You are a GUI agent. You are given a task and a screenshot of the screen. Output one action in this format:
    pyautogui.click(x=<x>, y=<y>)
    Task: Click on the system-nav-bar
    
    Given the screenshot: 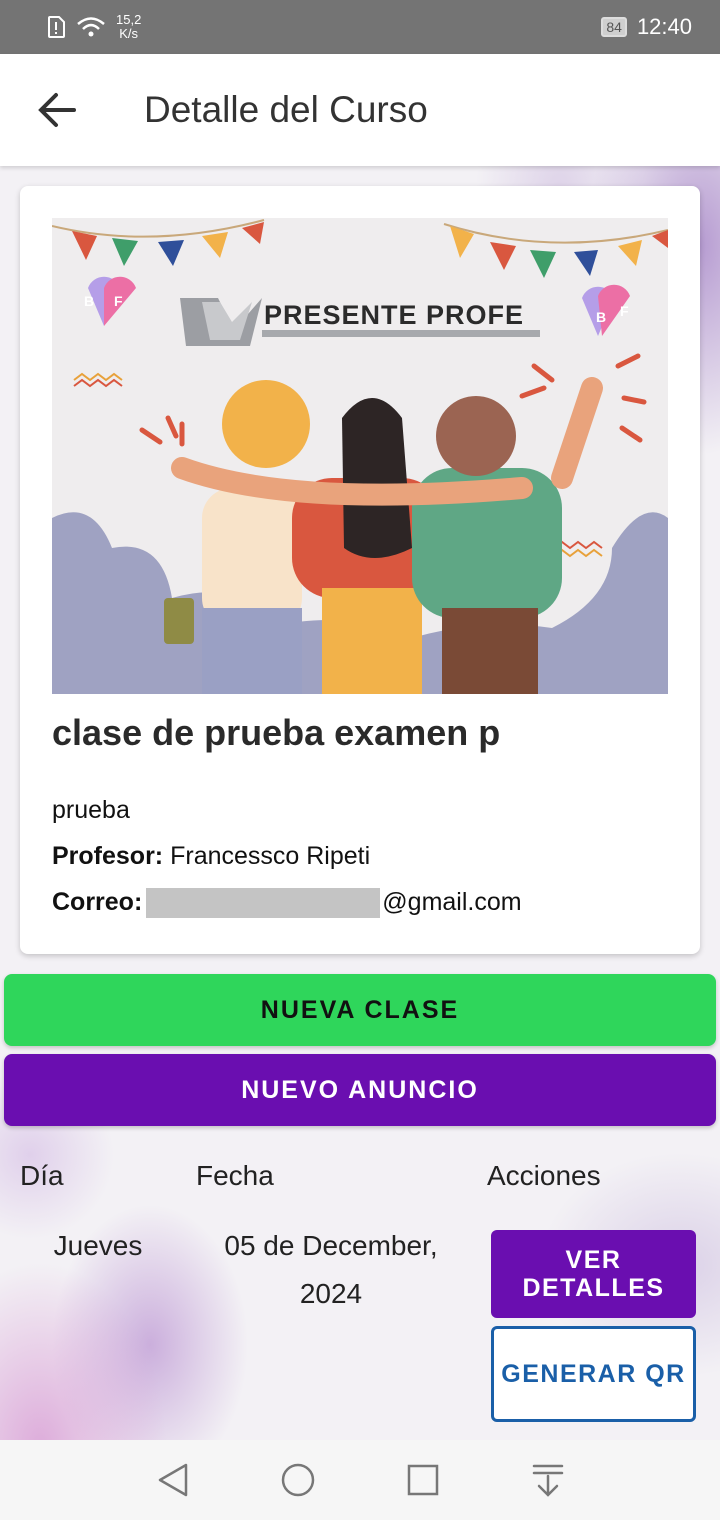 What is the action you would take?
    pyautogui.click(x=360, y=1480)
    